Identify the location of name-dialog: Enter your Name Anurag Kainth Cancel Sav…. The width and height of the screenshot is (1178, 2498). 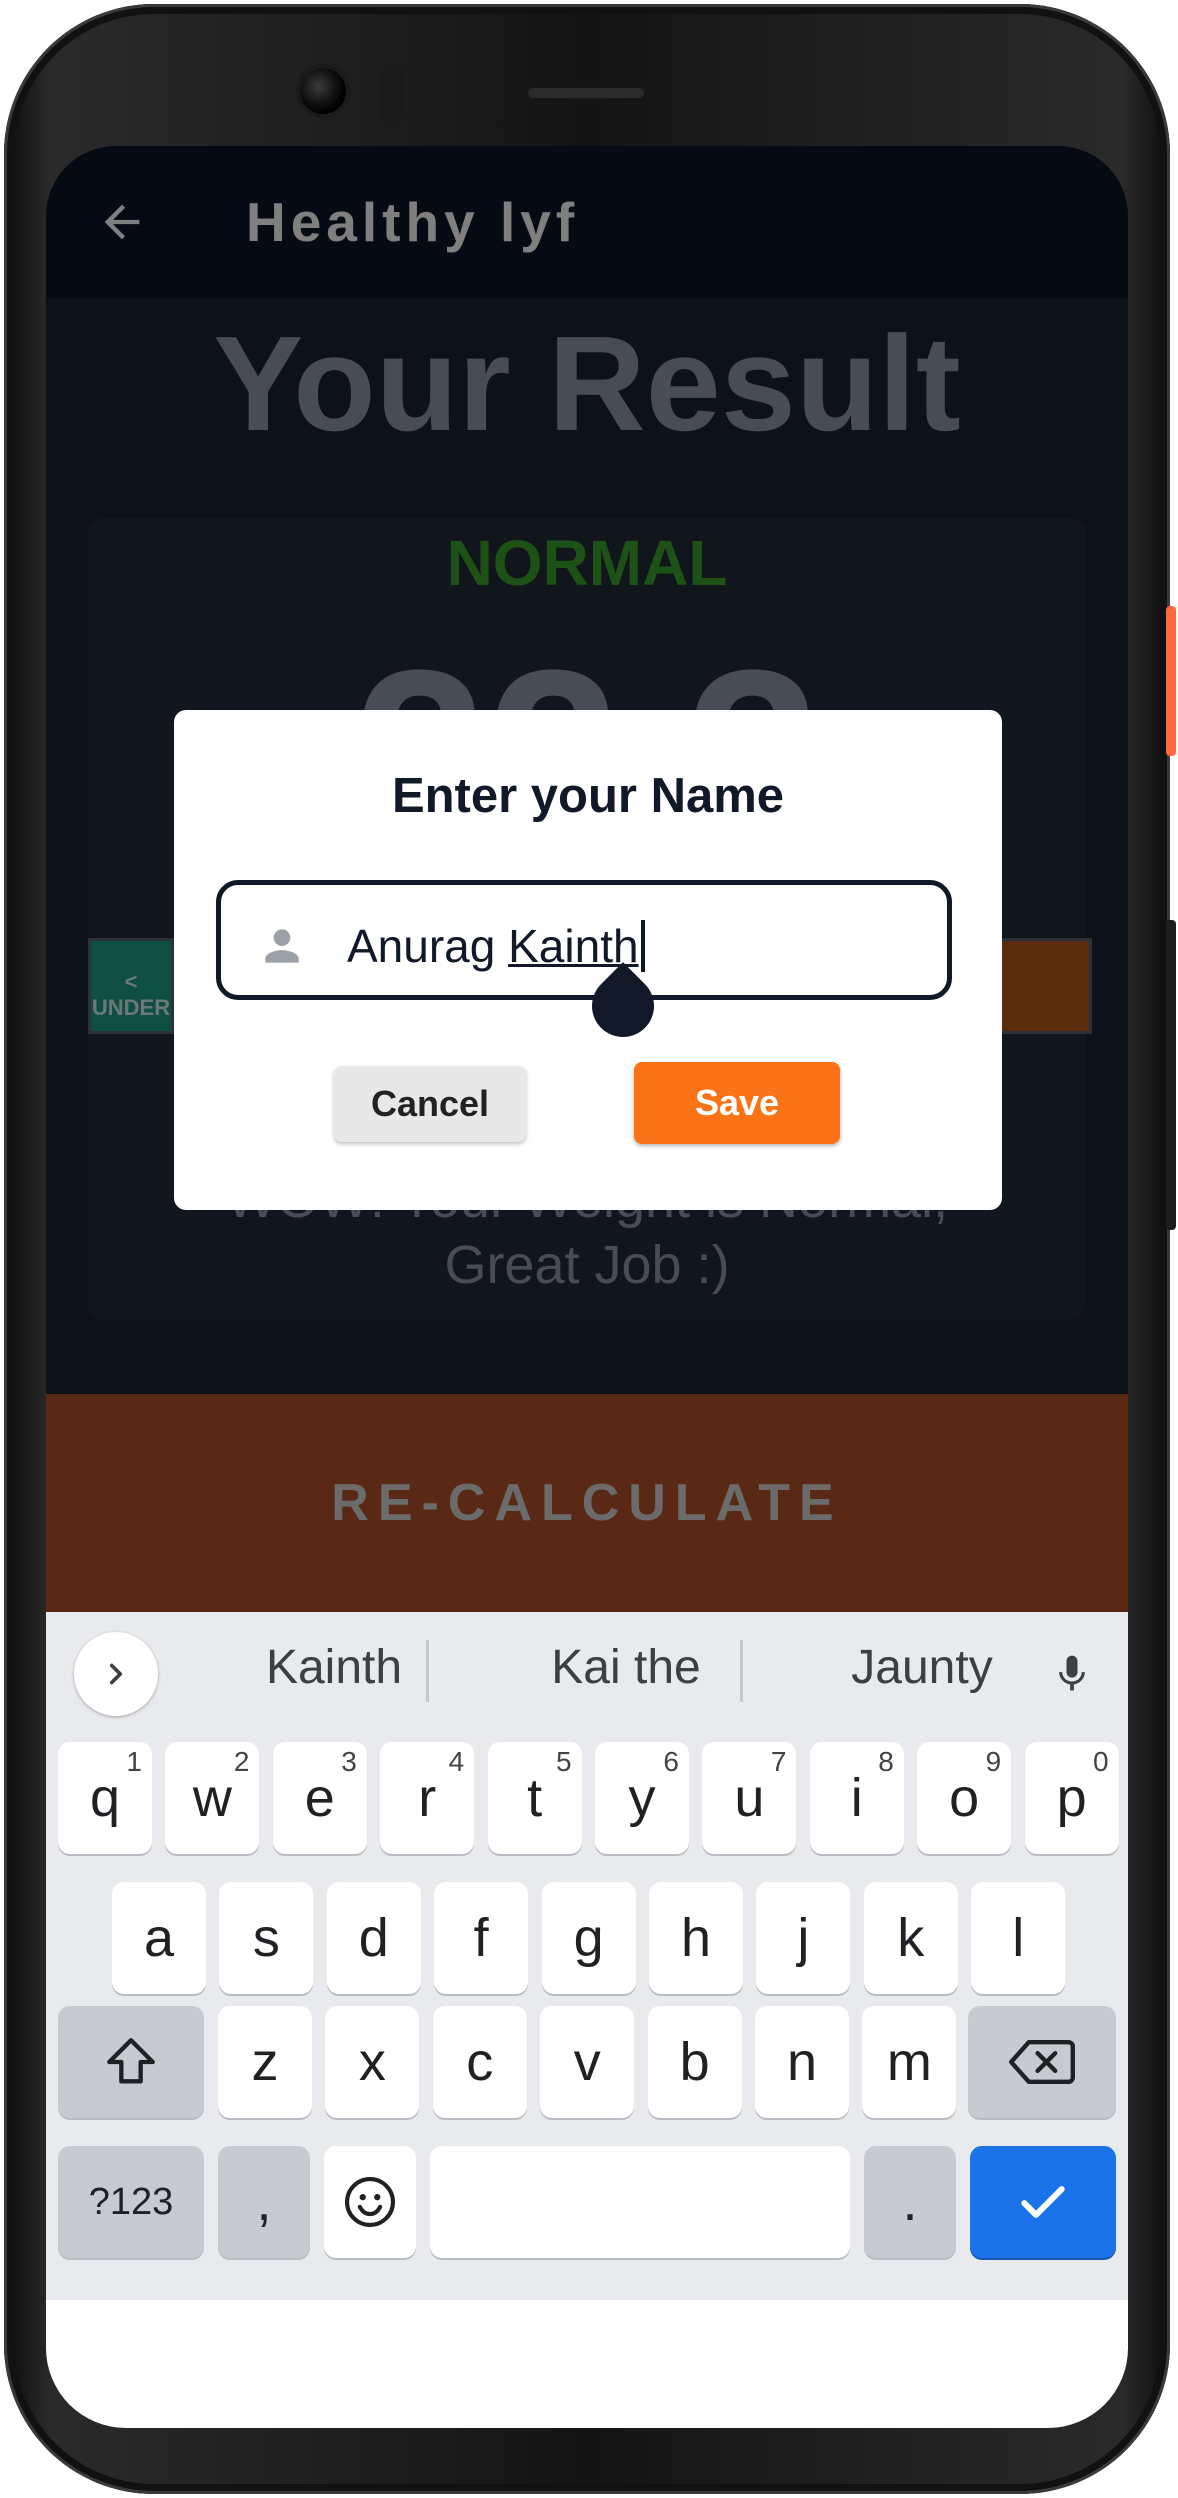
(588, 960).